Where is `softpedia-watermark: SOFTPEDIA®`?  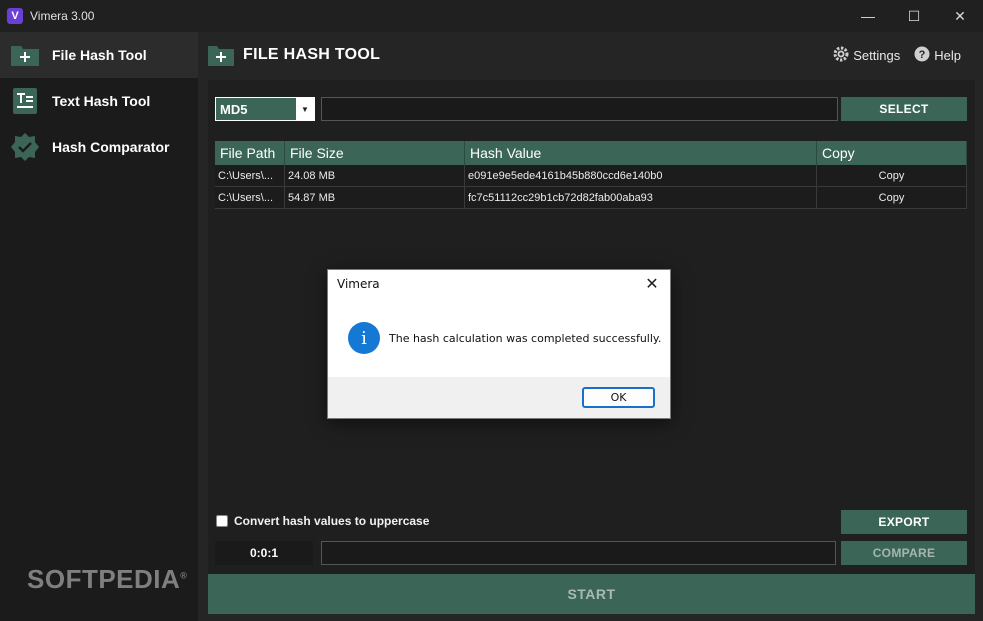 softpedia-watermark: SOFTPEDIA® is located at coordinates (107, 579).